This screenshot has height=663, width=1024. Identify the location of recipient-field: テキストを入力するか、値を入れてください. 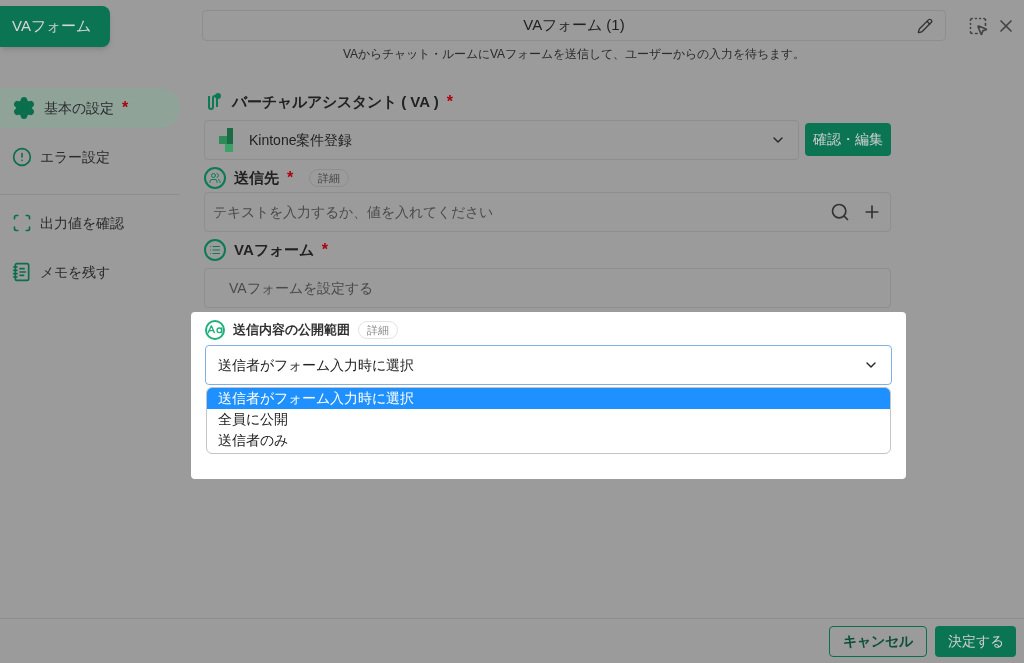
(547, 212).